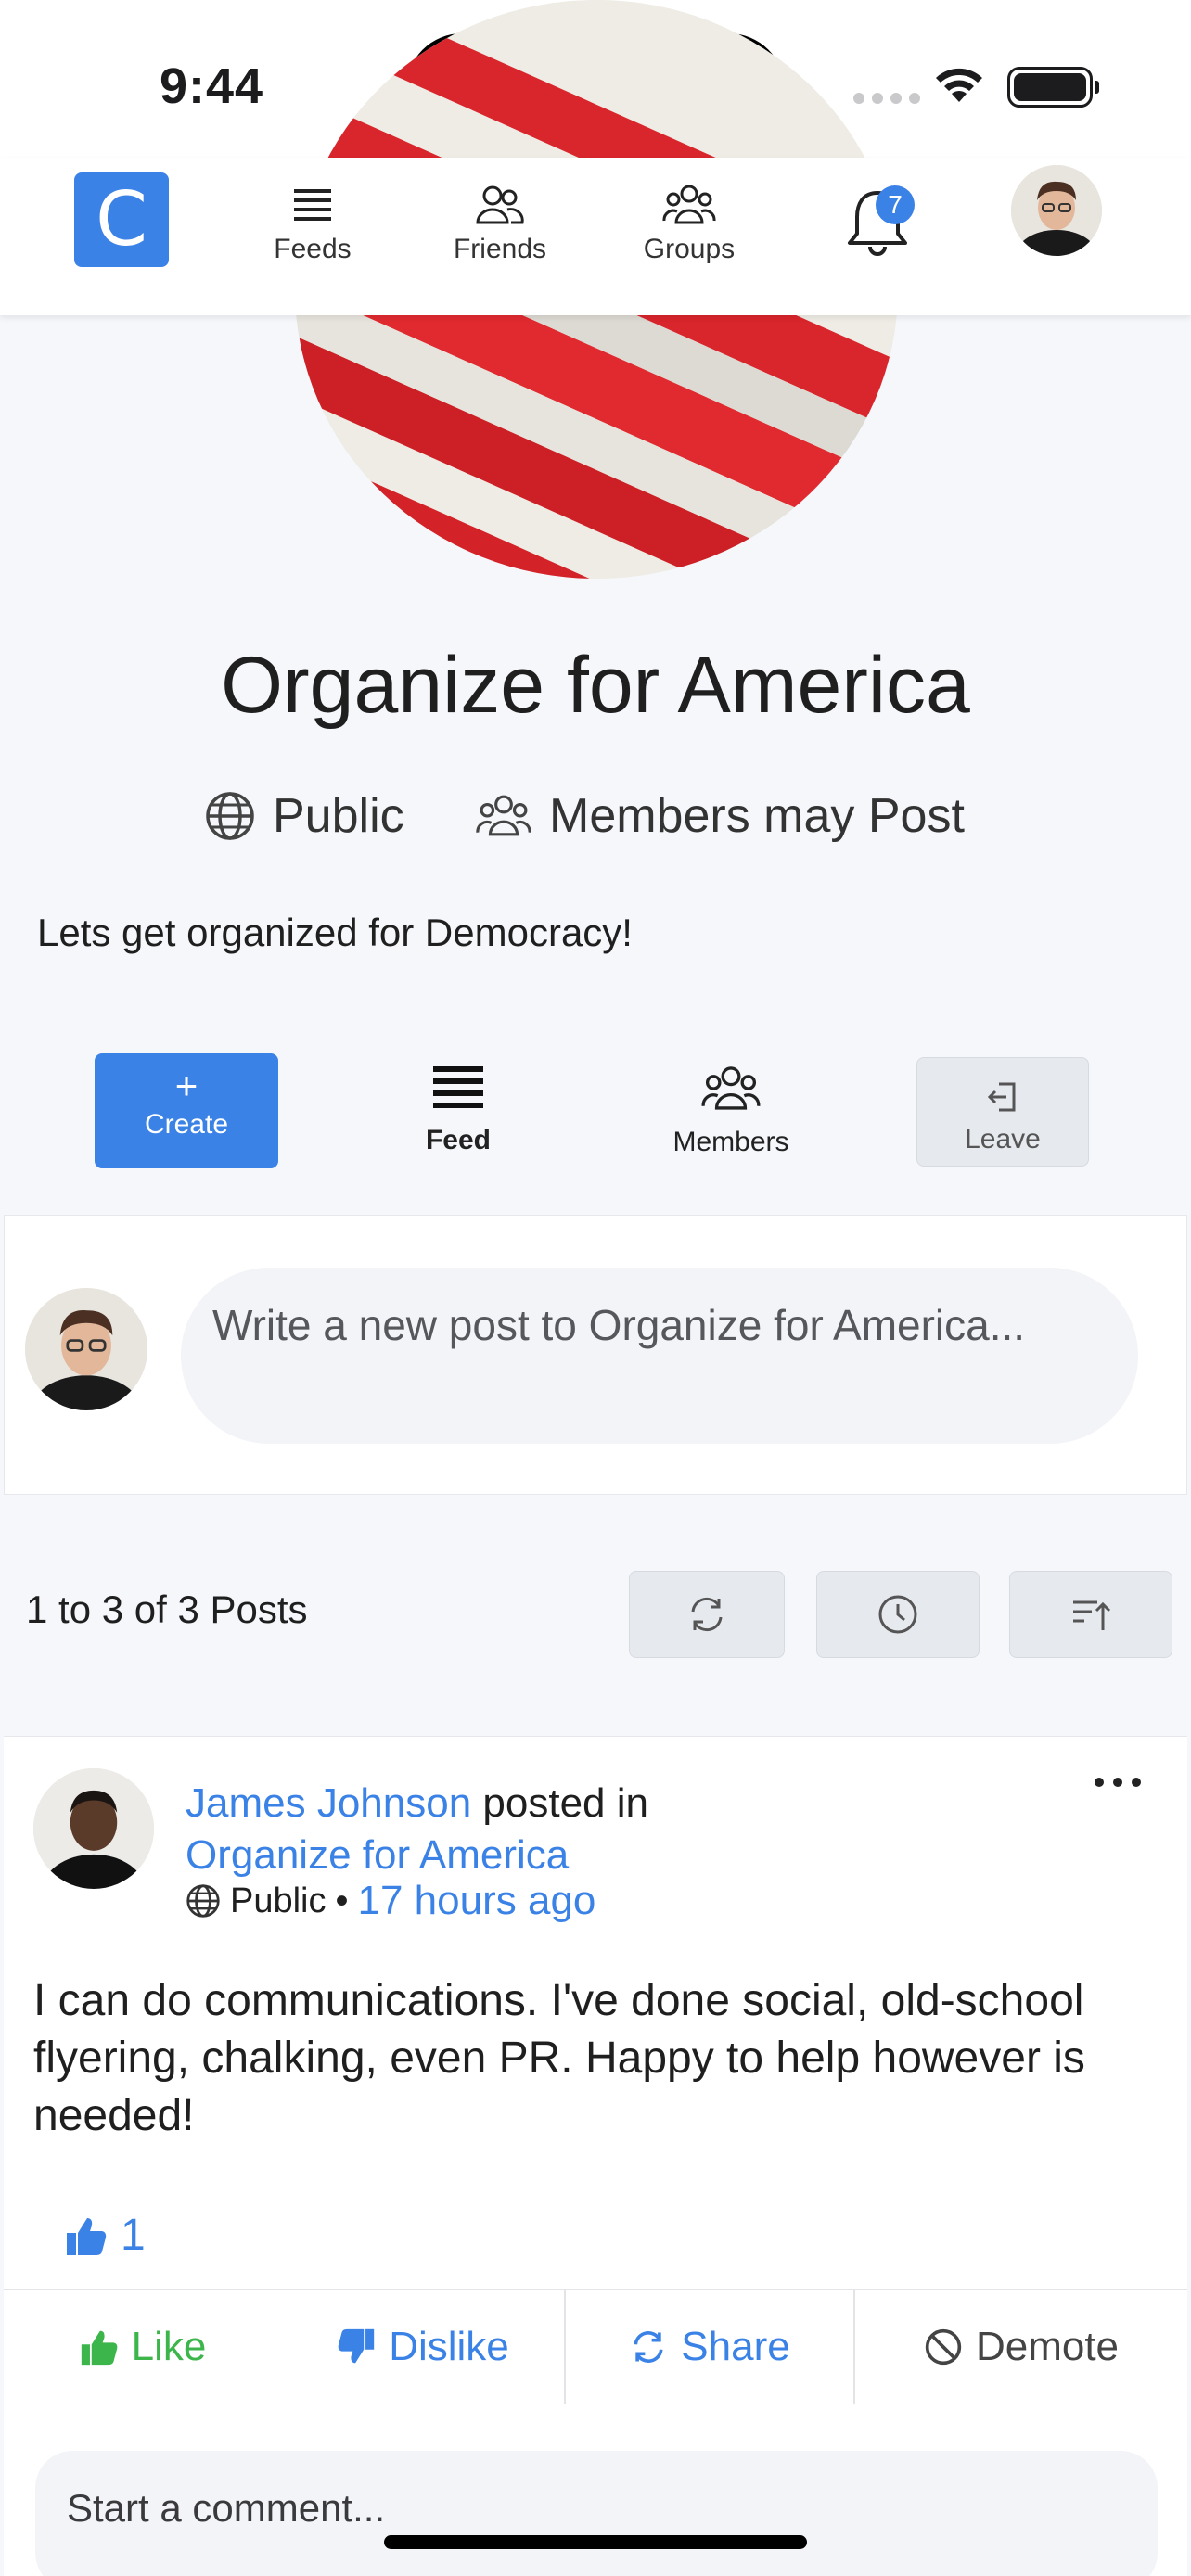  I want to click on tab-feed-label: Feed, so click(458, 1140).